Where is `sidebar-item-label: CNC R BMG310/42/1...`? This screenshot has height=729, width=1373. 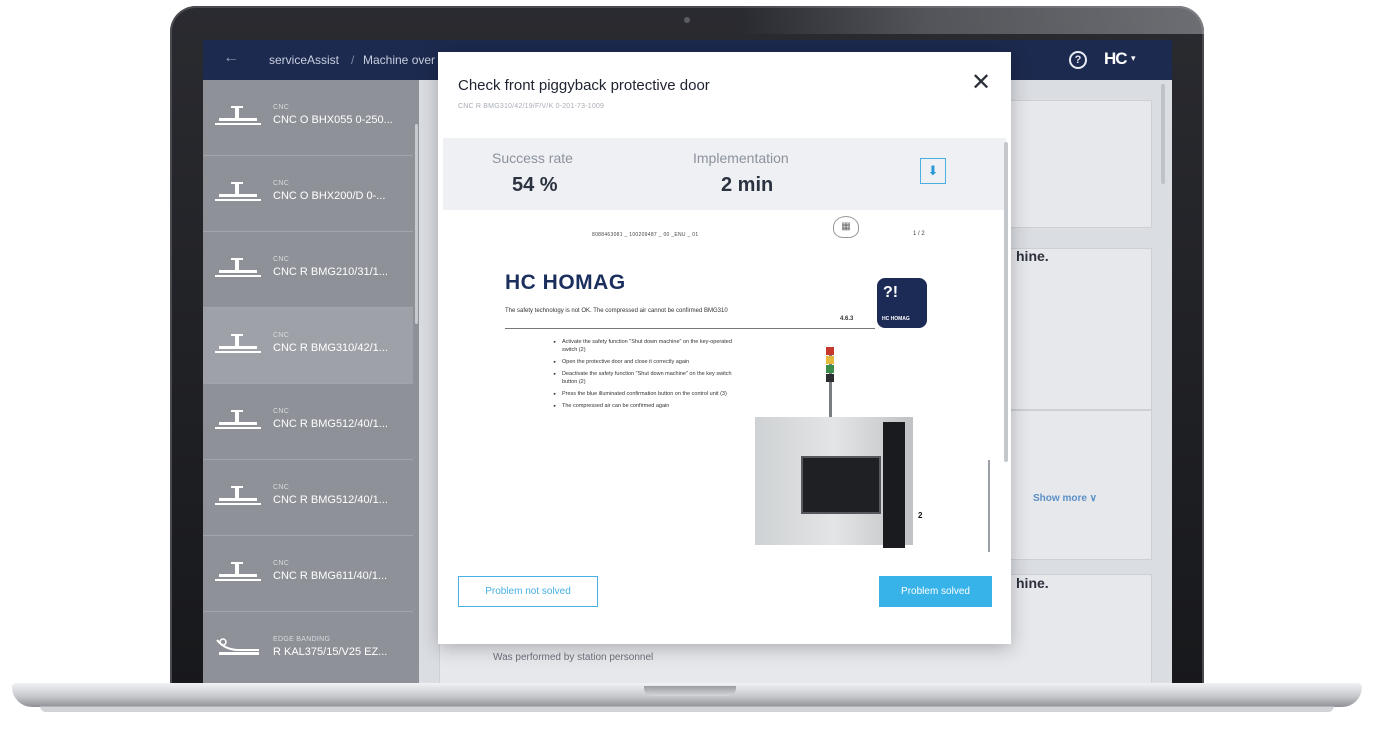 sidebar-item-label: CNC R BMG310/42/1... is located at coordinates (330, 348).